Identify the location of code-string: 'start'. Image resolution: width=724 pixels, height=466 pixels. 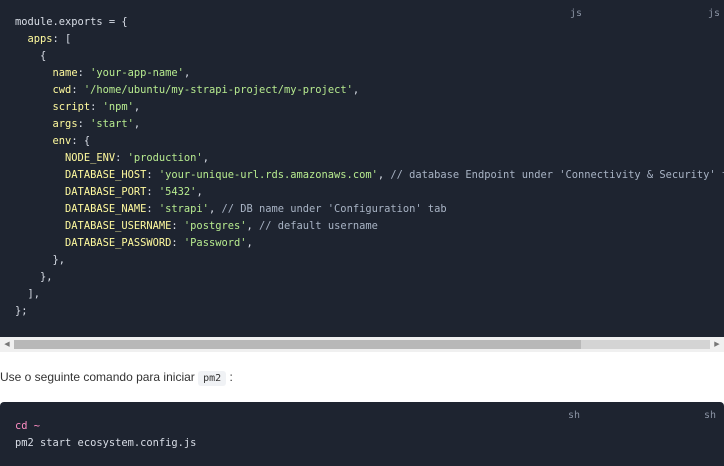
(112, 124).